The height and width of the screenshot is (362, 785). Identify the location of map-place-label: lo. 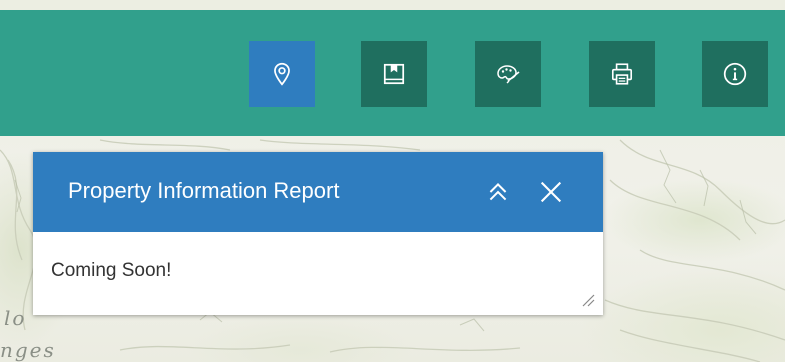
(15, 318).